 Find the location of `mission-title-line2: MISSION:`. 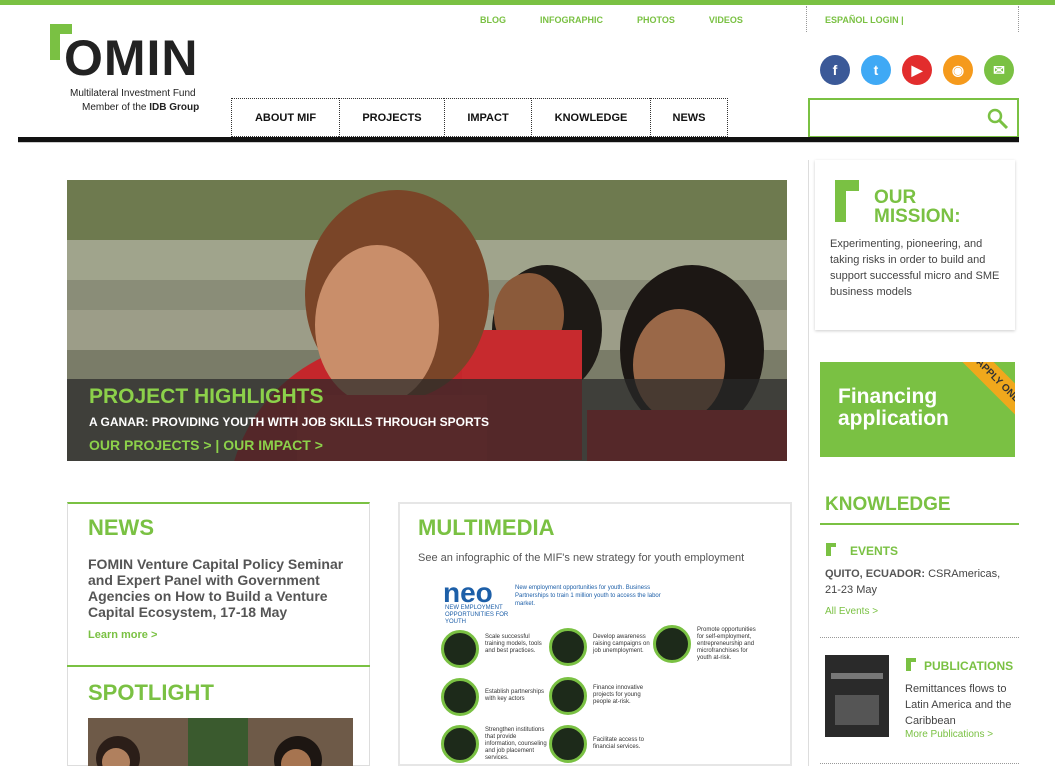

mission-title-line2: MISSION: is located at coordinates (917, 216).